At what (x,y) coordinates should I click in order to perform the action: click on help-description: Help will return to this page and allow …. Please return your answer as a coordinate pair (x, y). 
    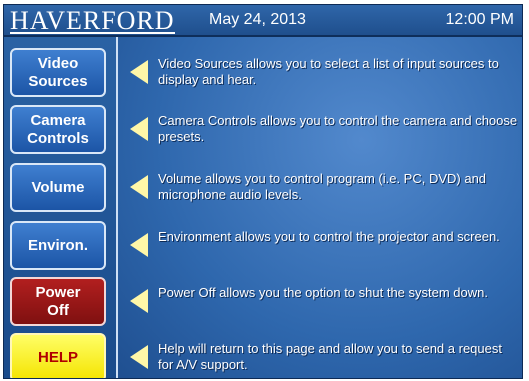
    Looking at the image, I should click on (330, 356).